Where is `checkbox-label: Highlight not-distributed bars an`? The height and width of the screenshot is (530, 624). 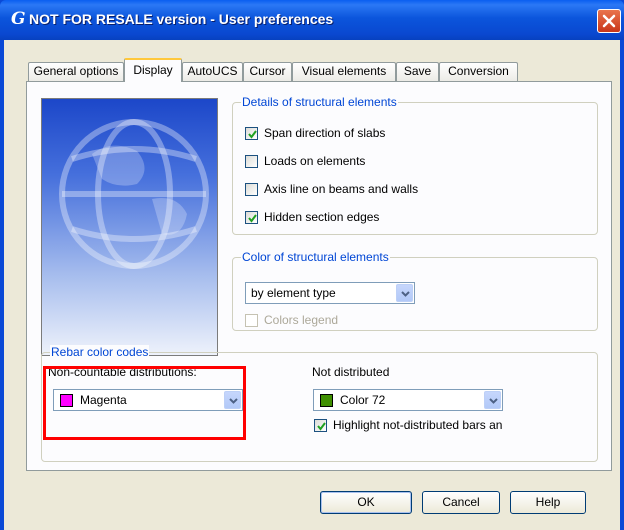 checkbox-label: Highlight not-distributed bars an is located at coordinates (418, 425).